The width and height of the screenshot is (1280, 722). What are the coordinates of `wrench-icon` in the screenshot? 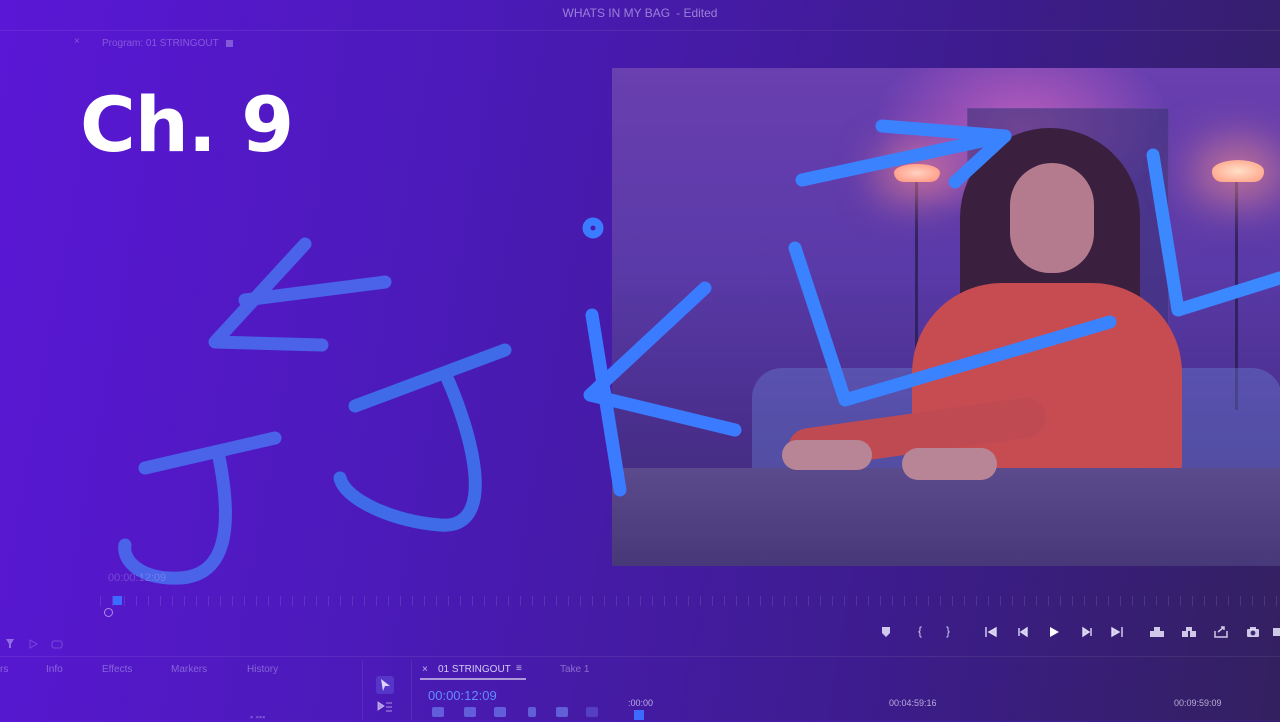 It's located at (562, 712).